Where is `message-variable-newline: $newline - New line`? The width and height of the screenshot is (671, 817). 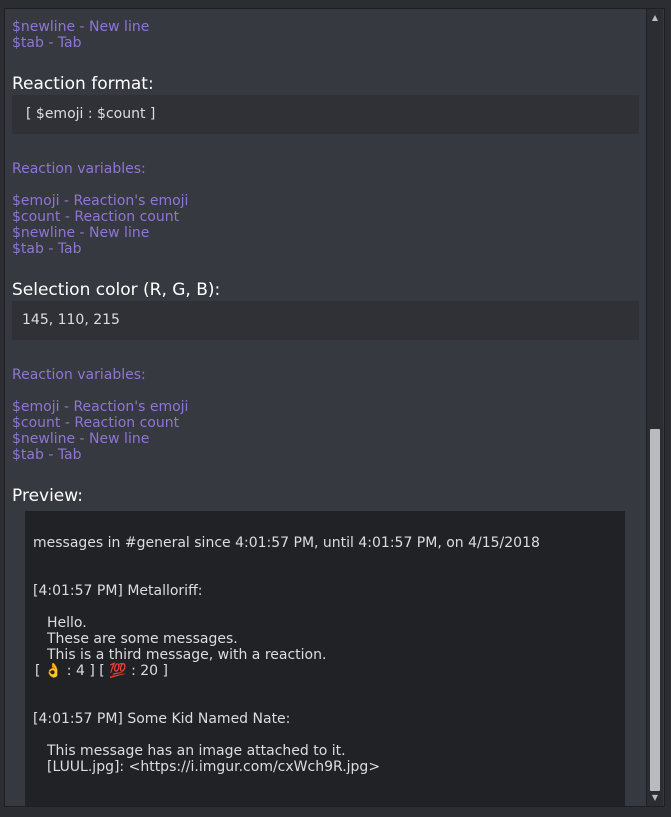 message-variable-newline: $newline - New line is located at coordinates (81, 27).